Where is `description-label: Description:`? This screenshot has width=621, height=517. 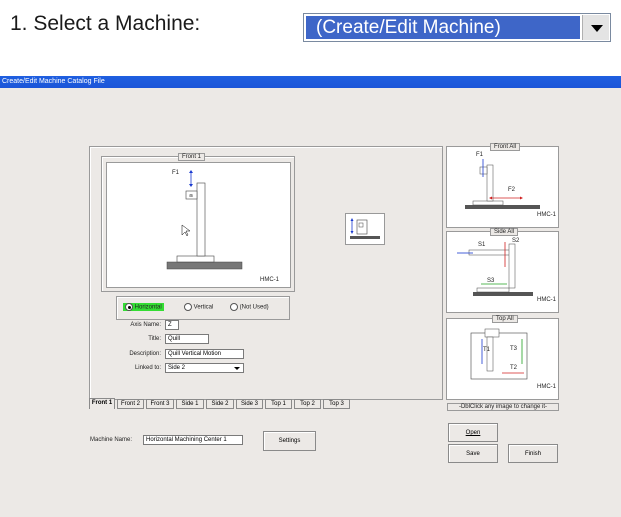 description-label: Description: is located at coordinates (145, 354).